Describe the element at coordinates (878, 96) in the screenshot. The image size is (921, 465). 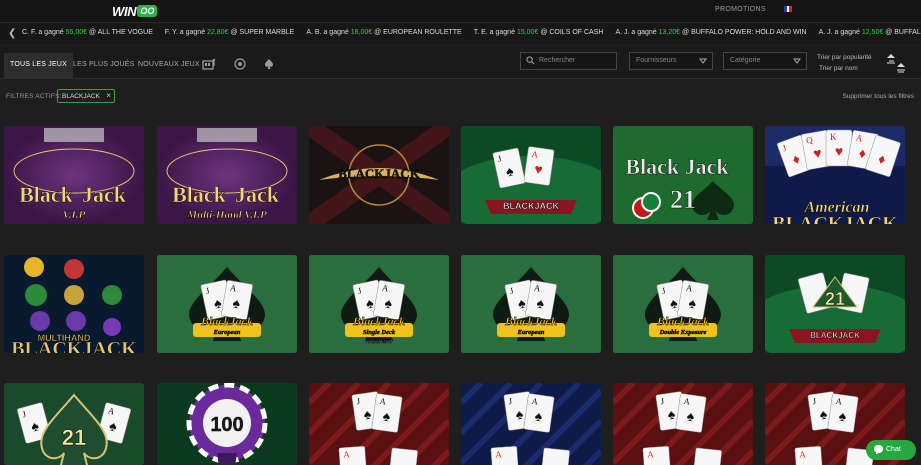
I see `clear-all-filters-link: Supprimer tous les filtres` at that location.